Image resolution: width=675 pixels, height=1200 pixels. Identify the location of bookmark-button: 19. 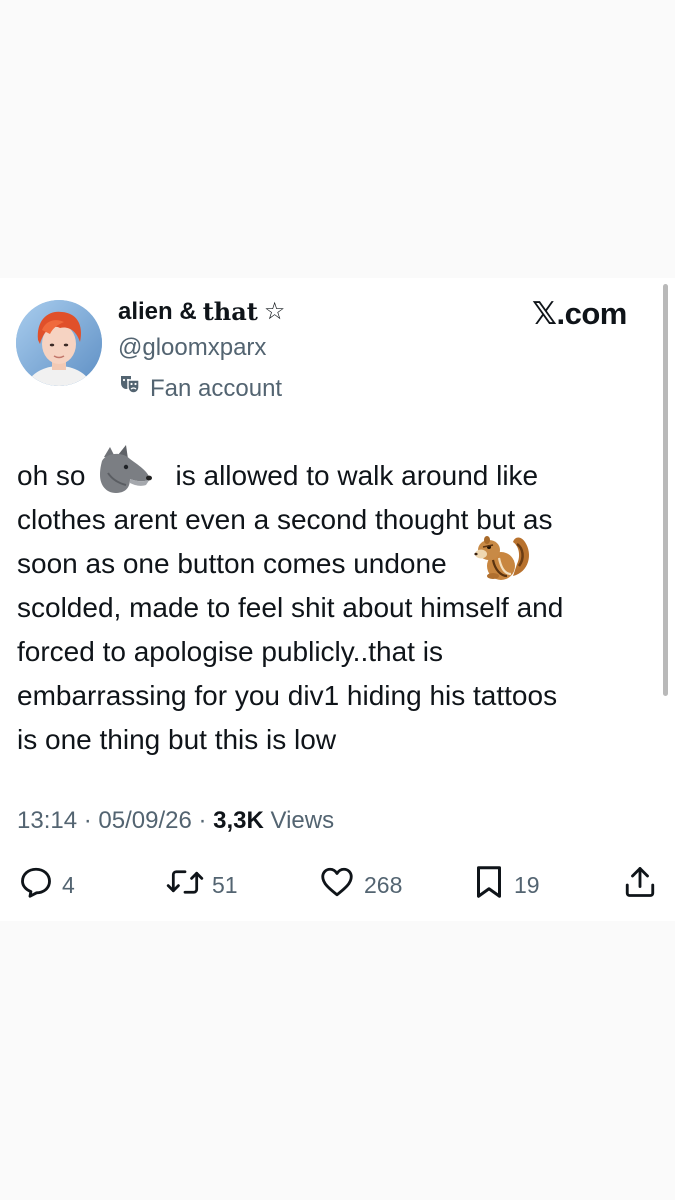
(506, 885).